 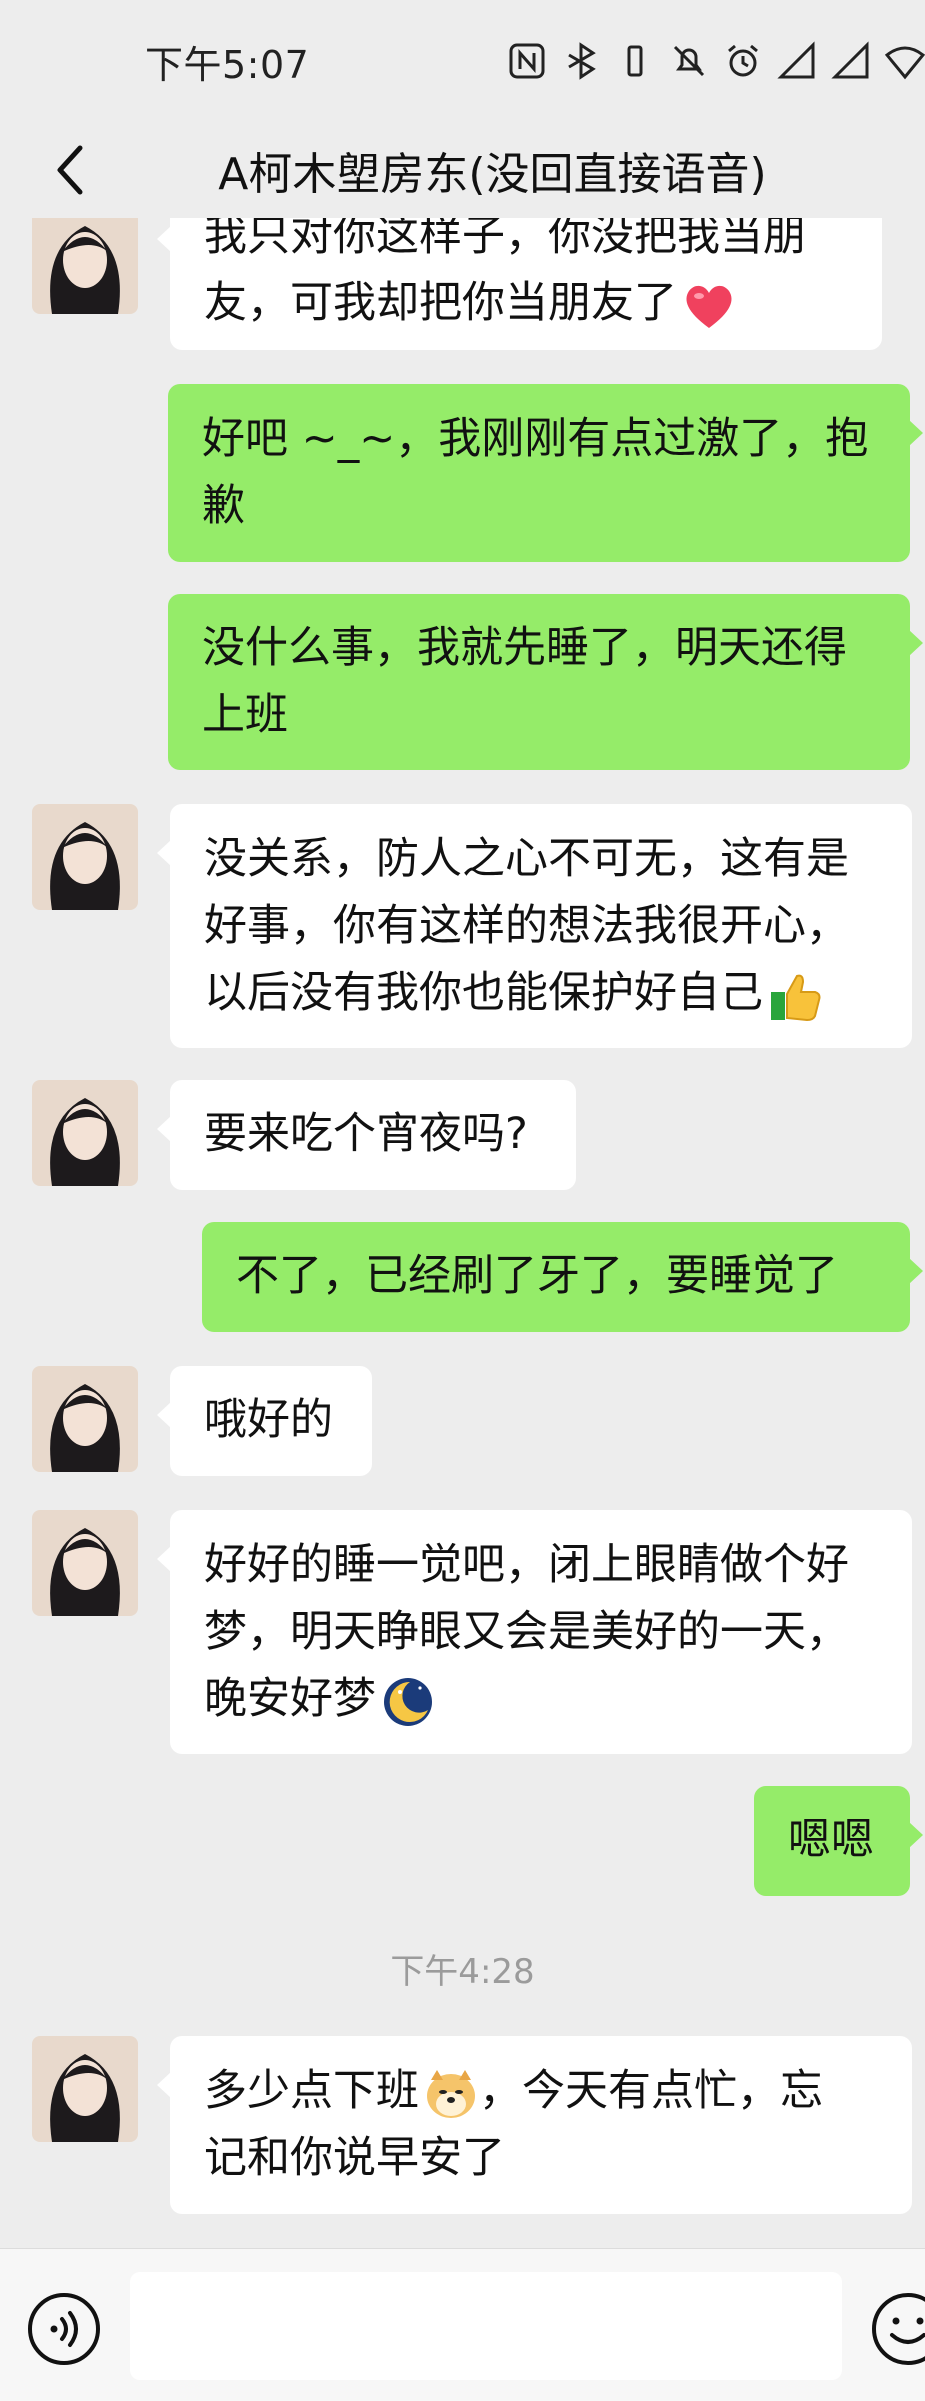 What do you see at coordinates (534, 2125) in the screenshot?
I see `message-bubble: 多少点下班 ，今天有点忙，忘 记和你说早安了` at bounding box center [534, 2125].